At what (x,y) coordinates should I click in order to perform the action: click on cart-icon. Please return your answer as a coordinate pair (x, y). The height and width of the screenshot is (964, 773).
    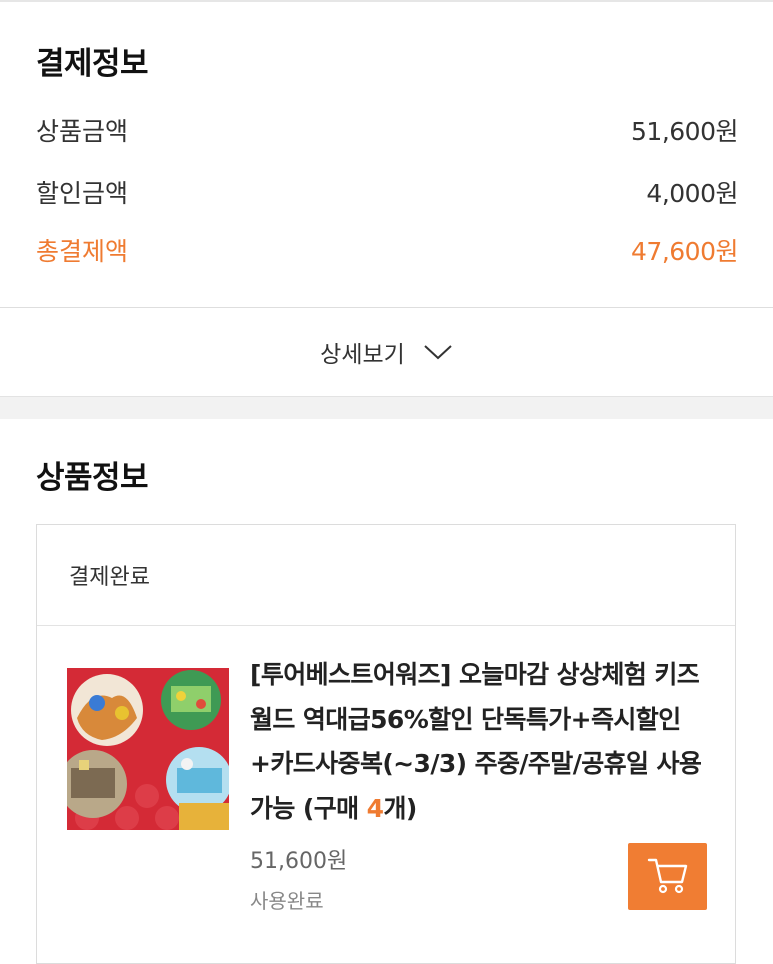
    Looking at the image, I should click on (668, 877).